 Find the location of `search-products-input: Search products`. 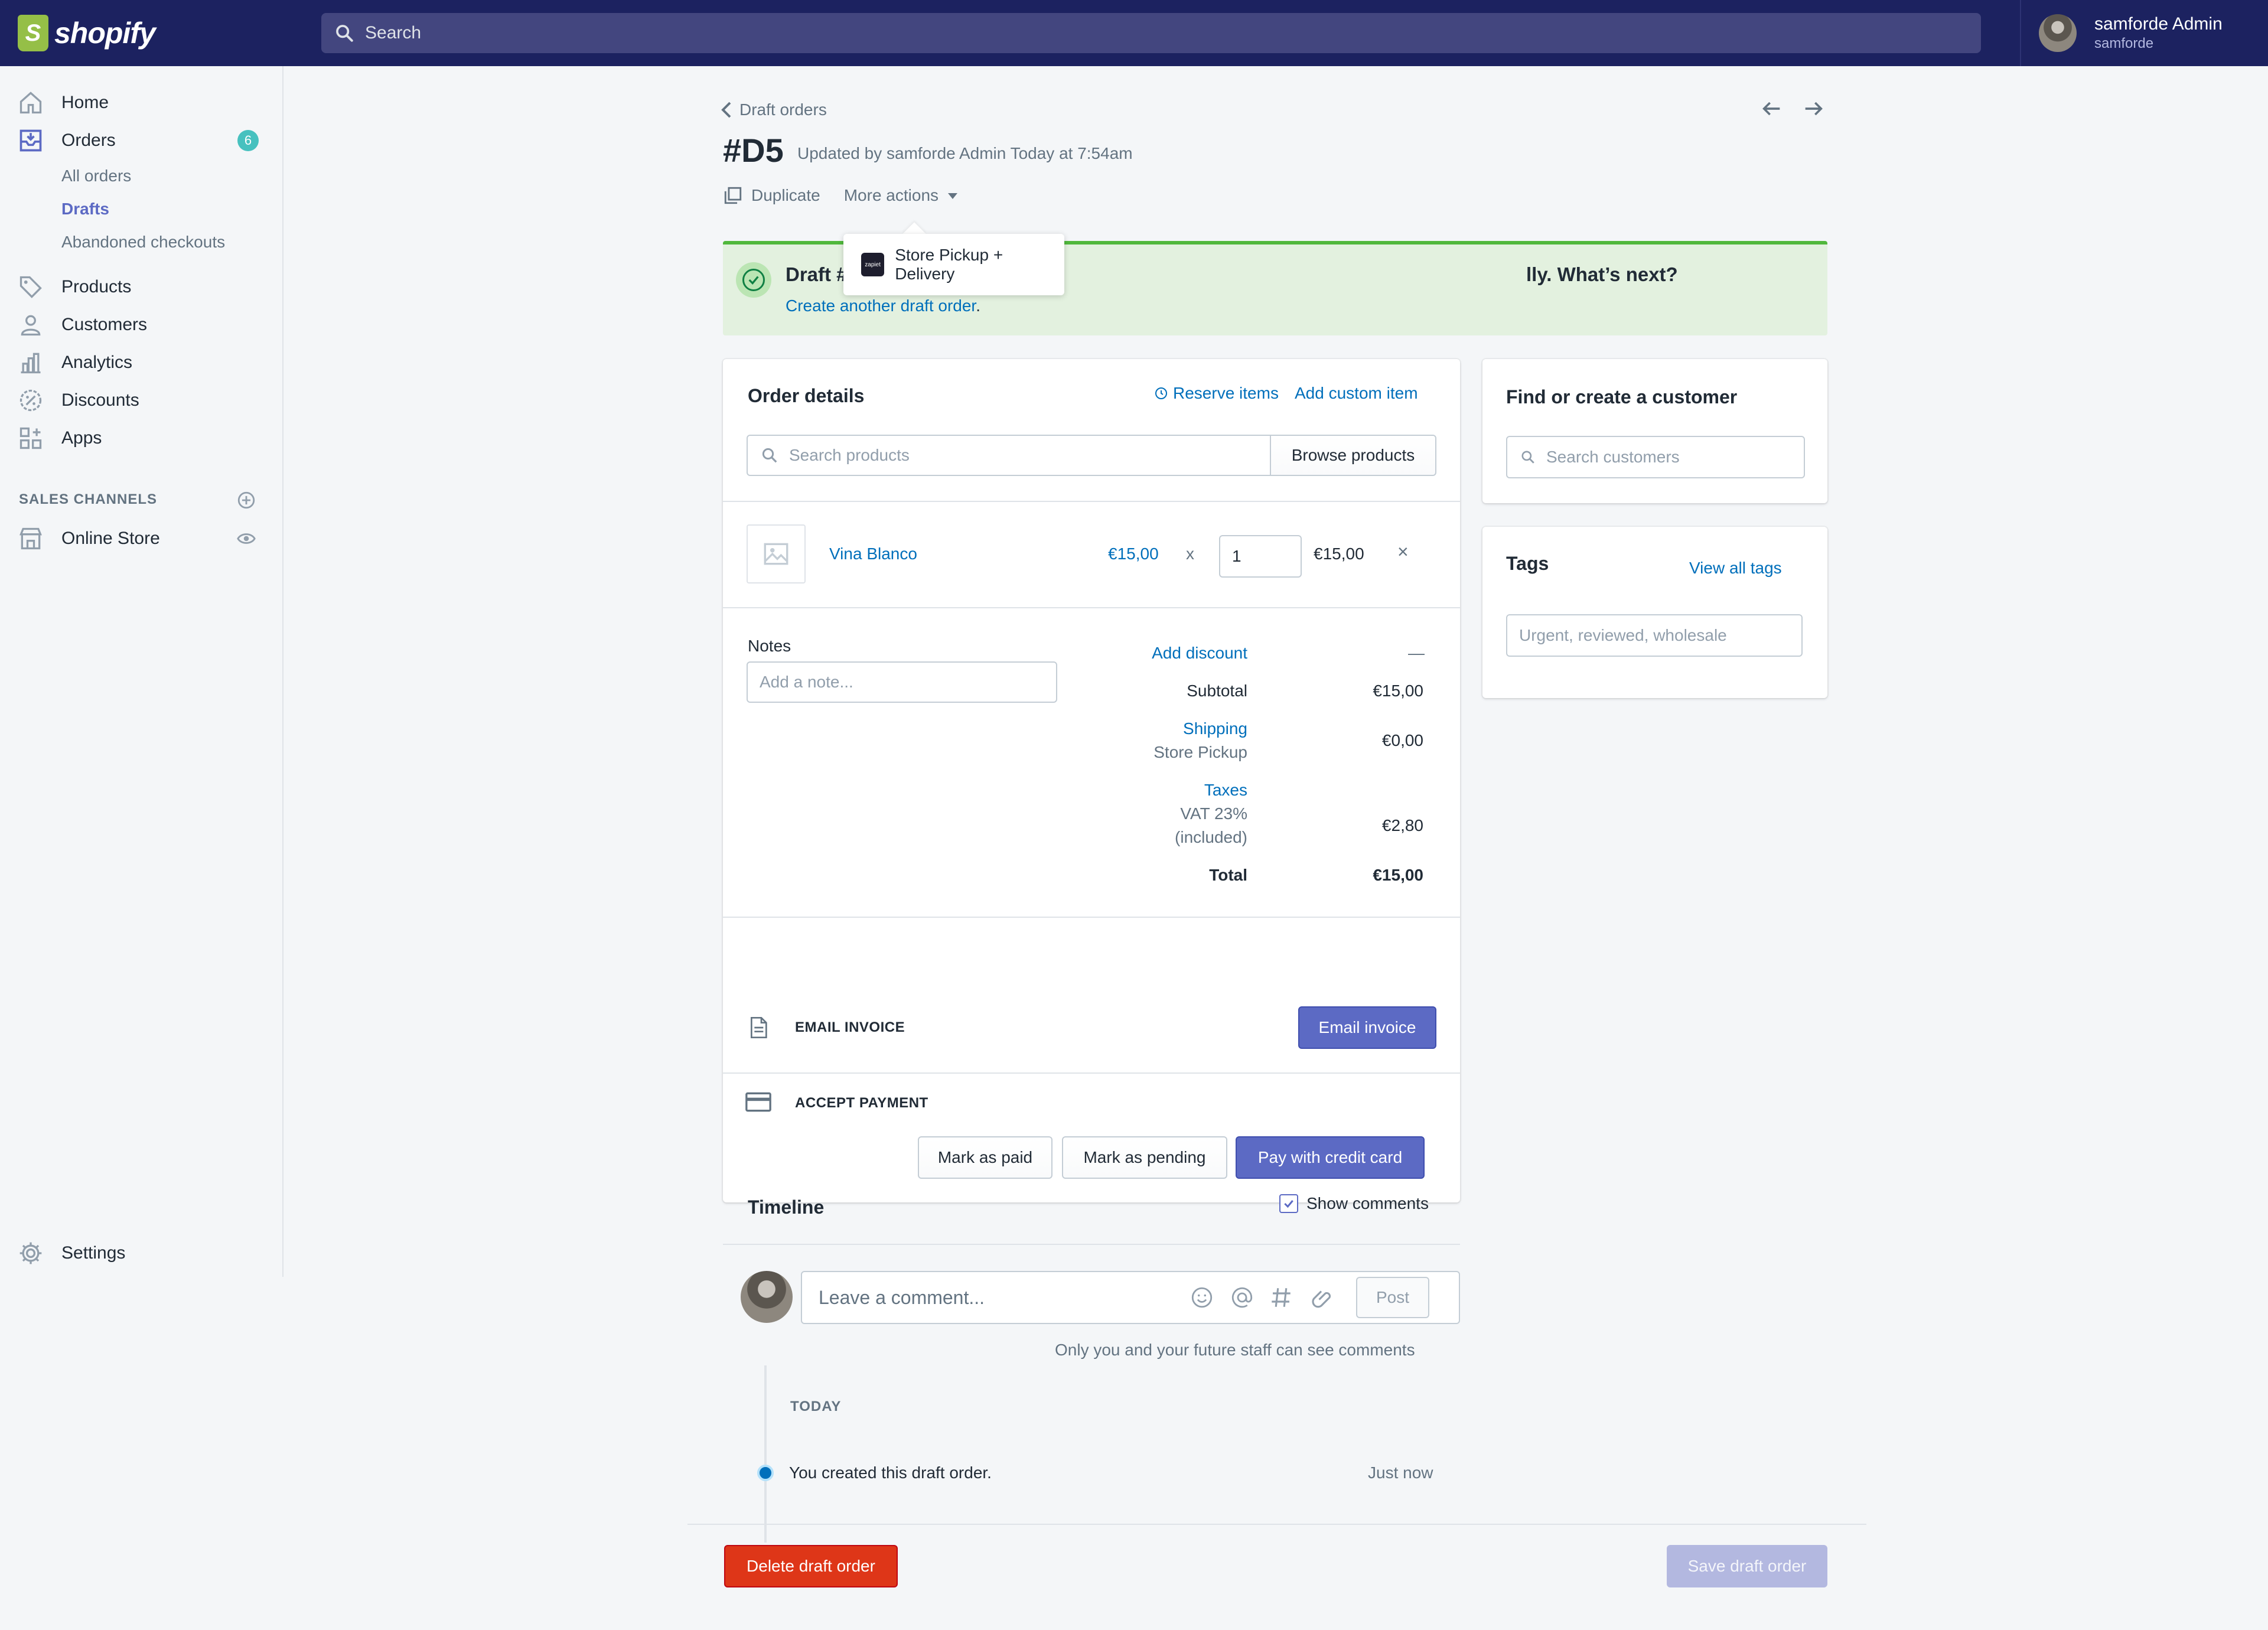

search-products-input: Search products is located at coordinates (1009, 455).